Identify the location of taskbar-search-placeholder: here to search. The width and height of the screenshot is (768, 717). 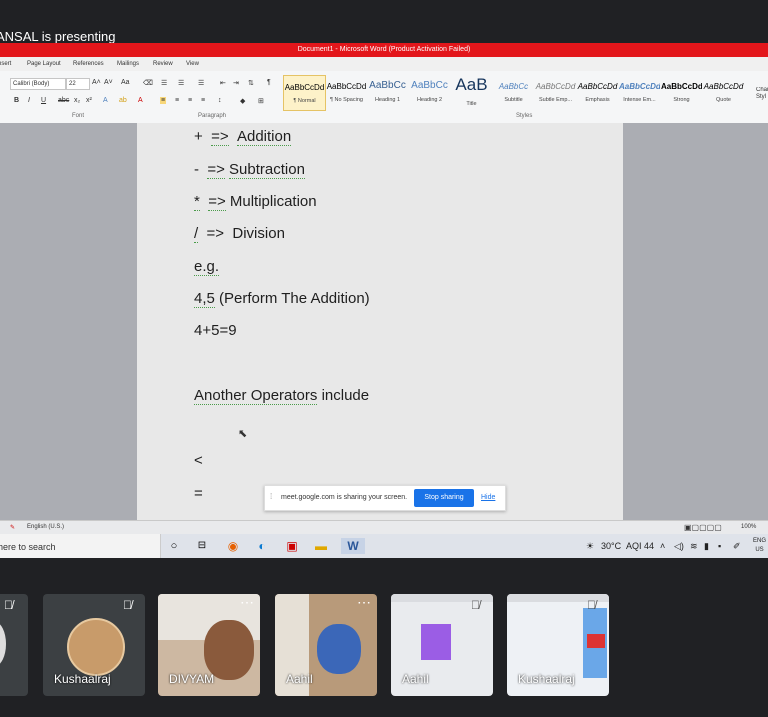
(28, 547).